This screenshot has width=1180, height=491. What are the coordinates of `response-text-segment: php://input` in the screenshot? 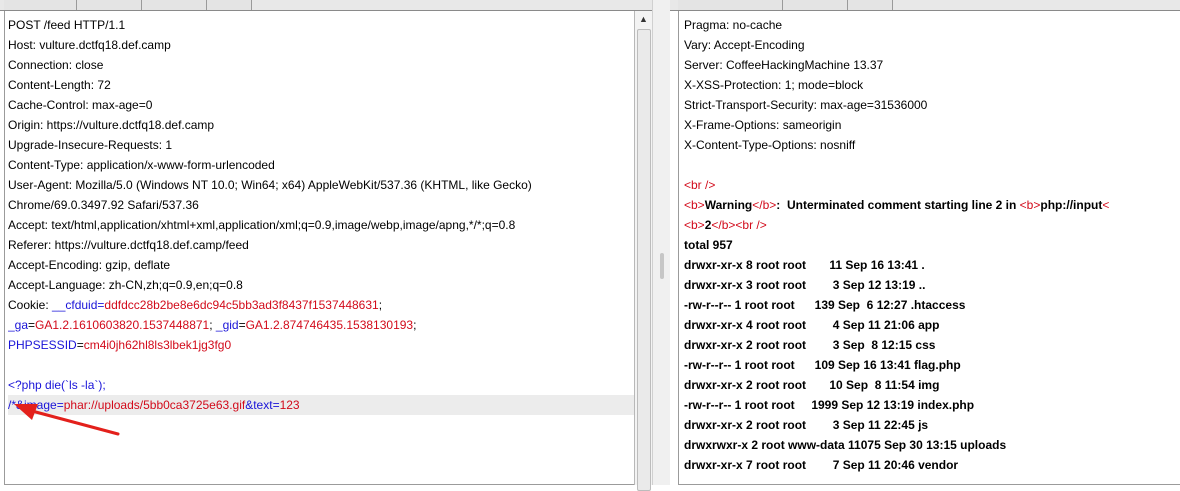 It's located at (1071, 205).